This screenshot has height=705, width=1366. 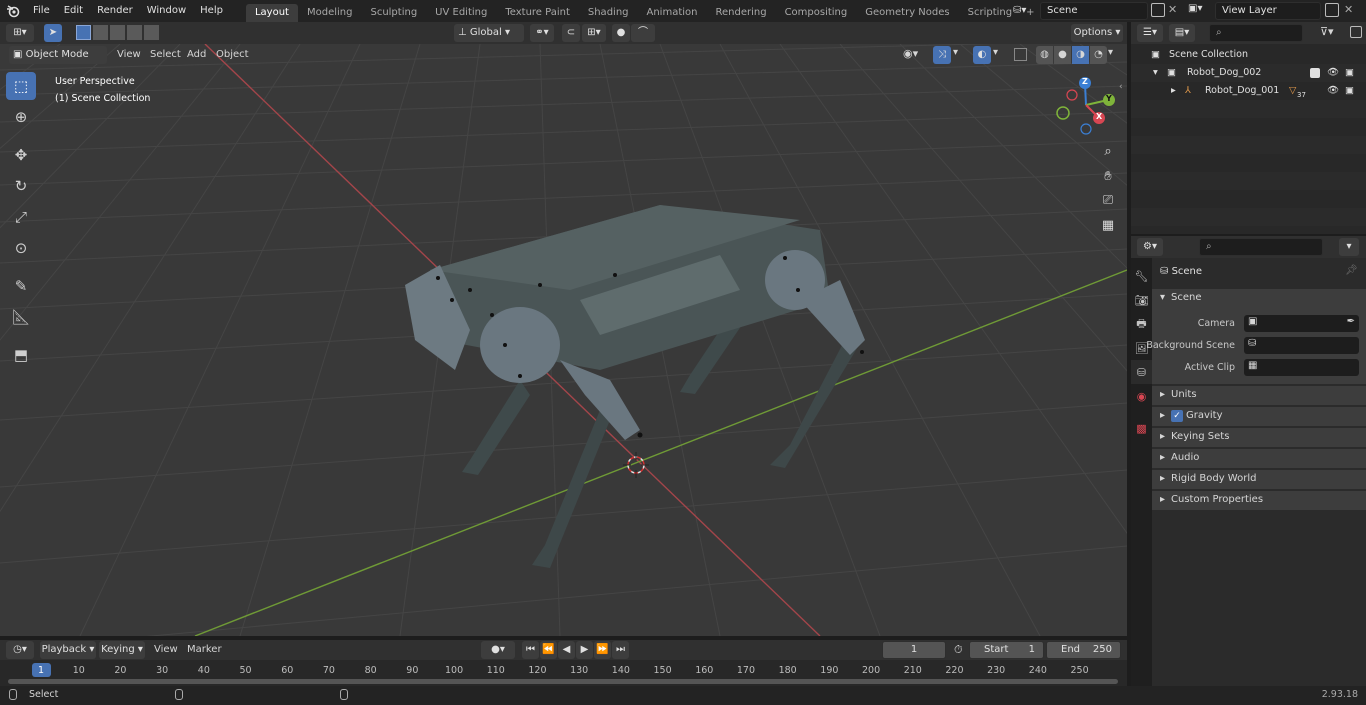 What do you see at coordinates (672, 13) in the screenshot?
I see `tab-animation: Animation` at bounding box center [672, 13].